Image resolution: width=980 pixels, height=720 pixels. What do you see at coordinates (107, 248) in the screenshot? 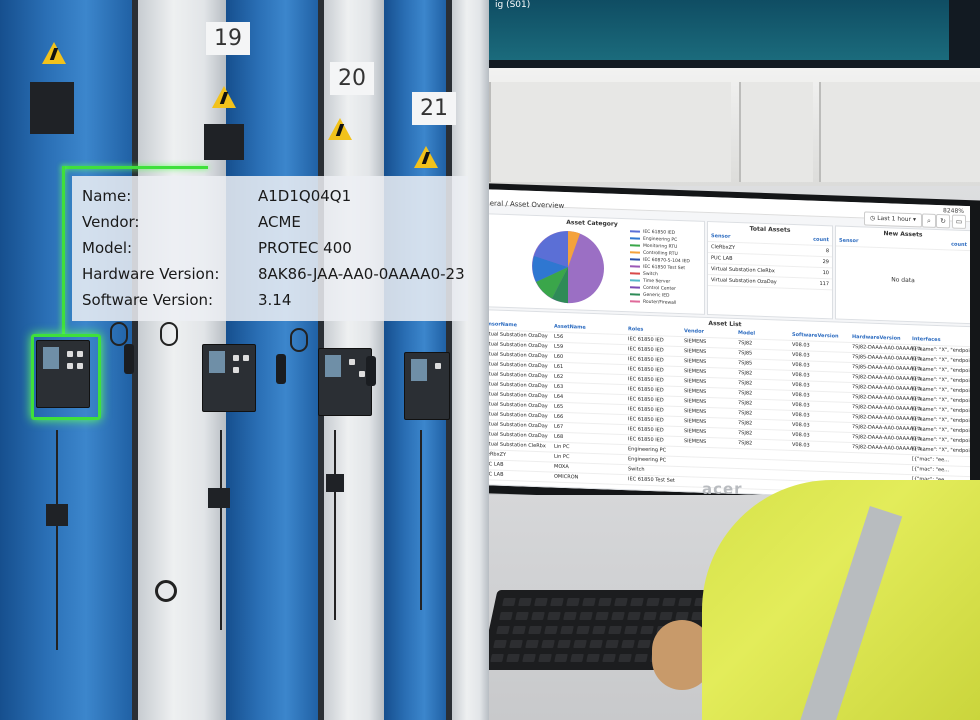
I see `info-label: Model:` at bounding box center [107, 248].